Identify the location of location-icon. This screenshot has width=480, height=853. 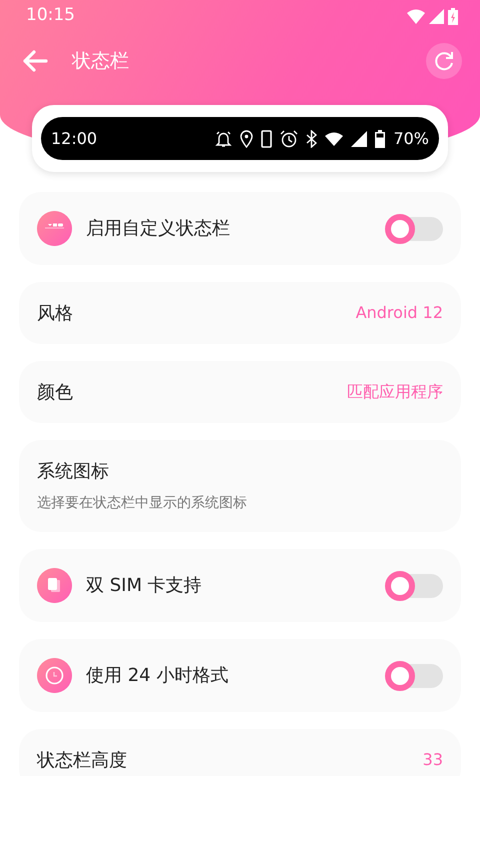
(247, 139).